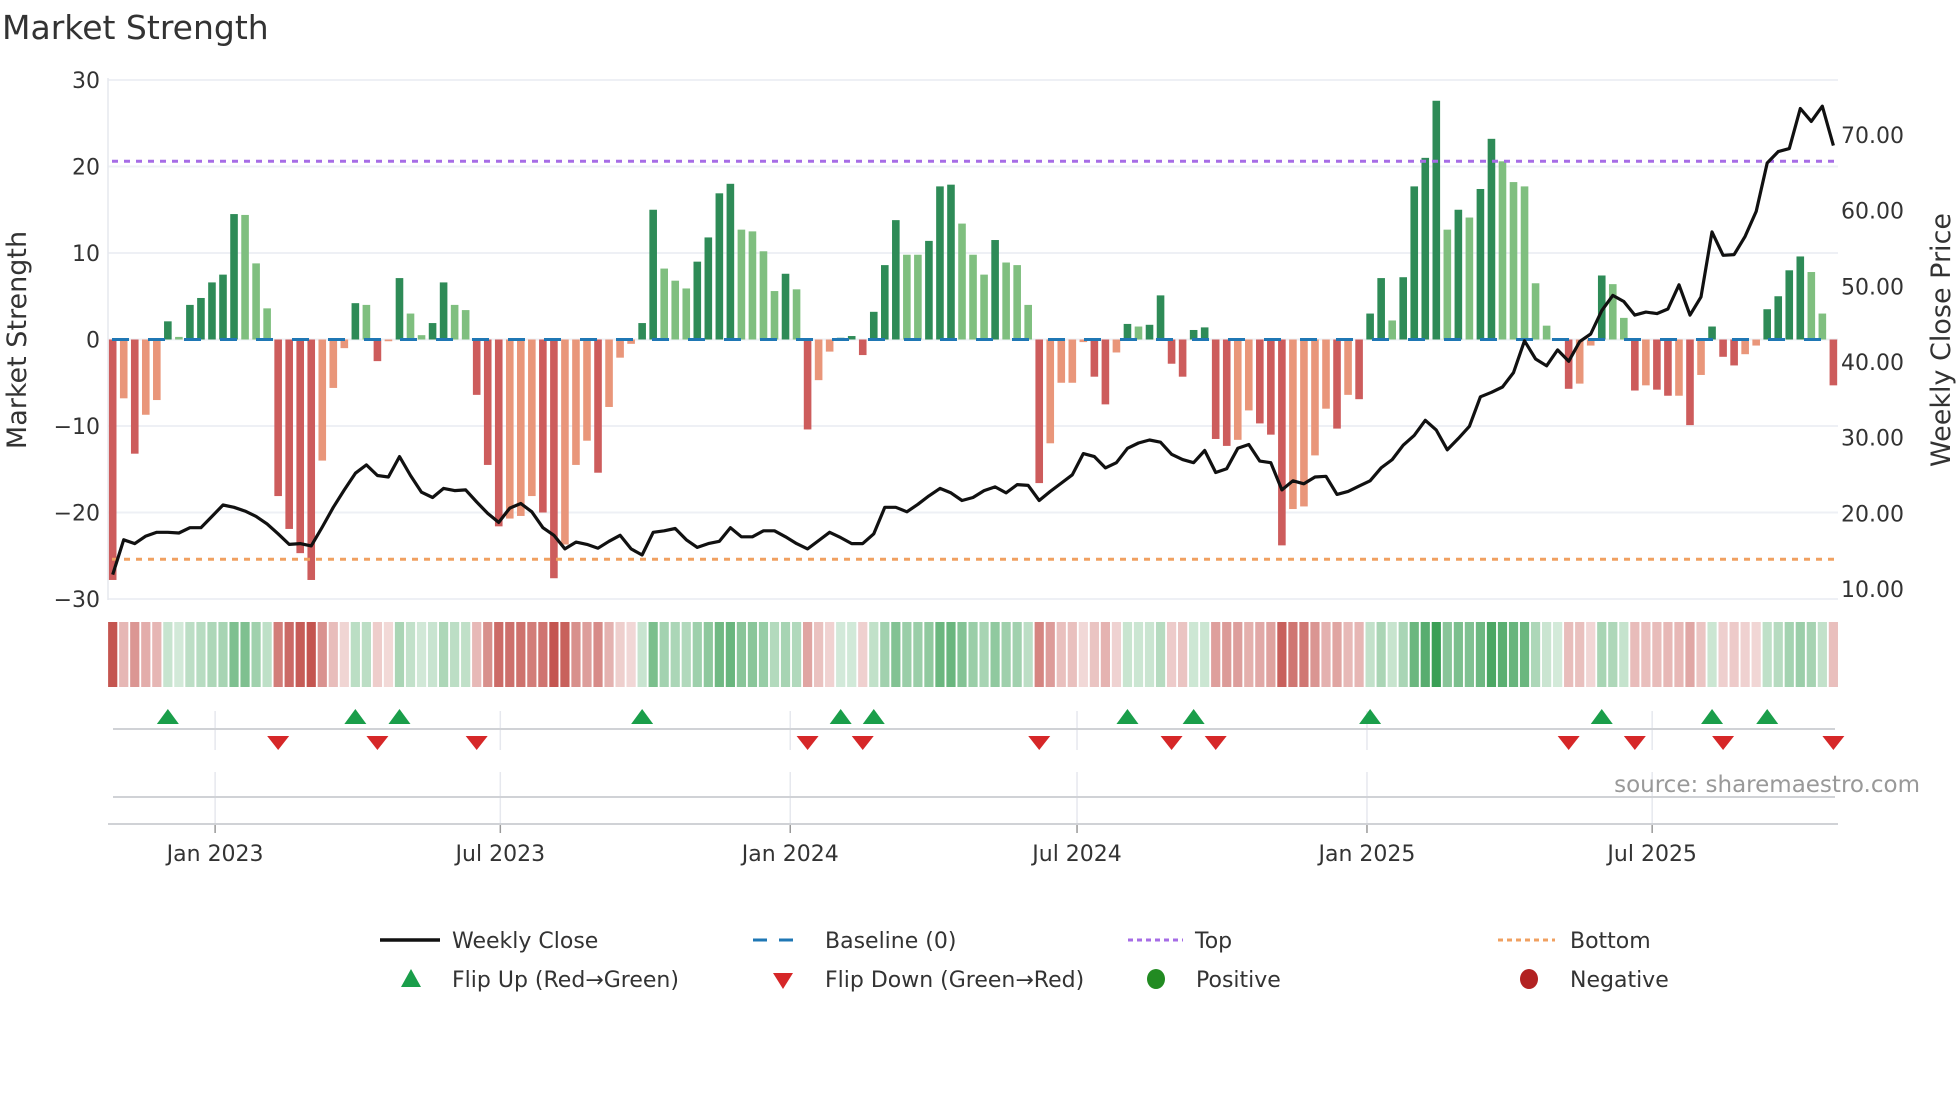  What do you see at coordinates (1651, 854) in the screenshot?
I see `x-tick-label: Jul 2025` at bounding box center [1651, 854].